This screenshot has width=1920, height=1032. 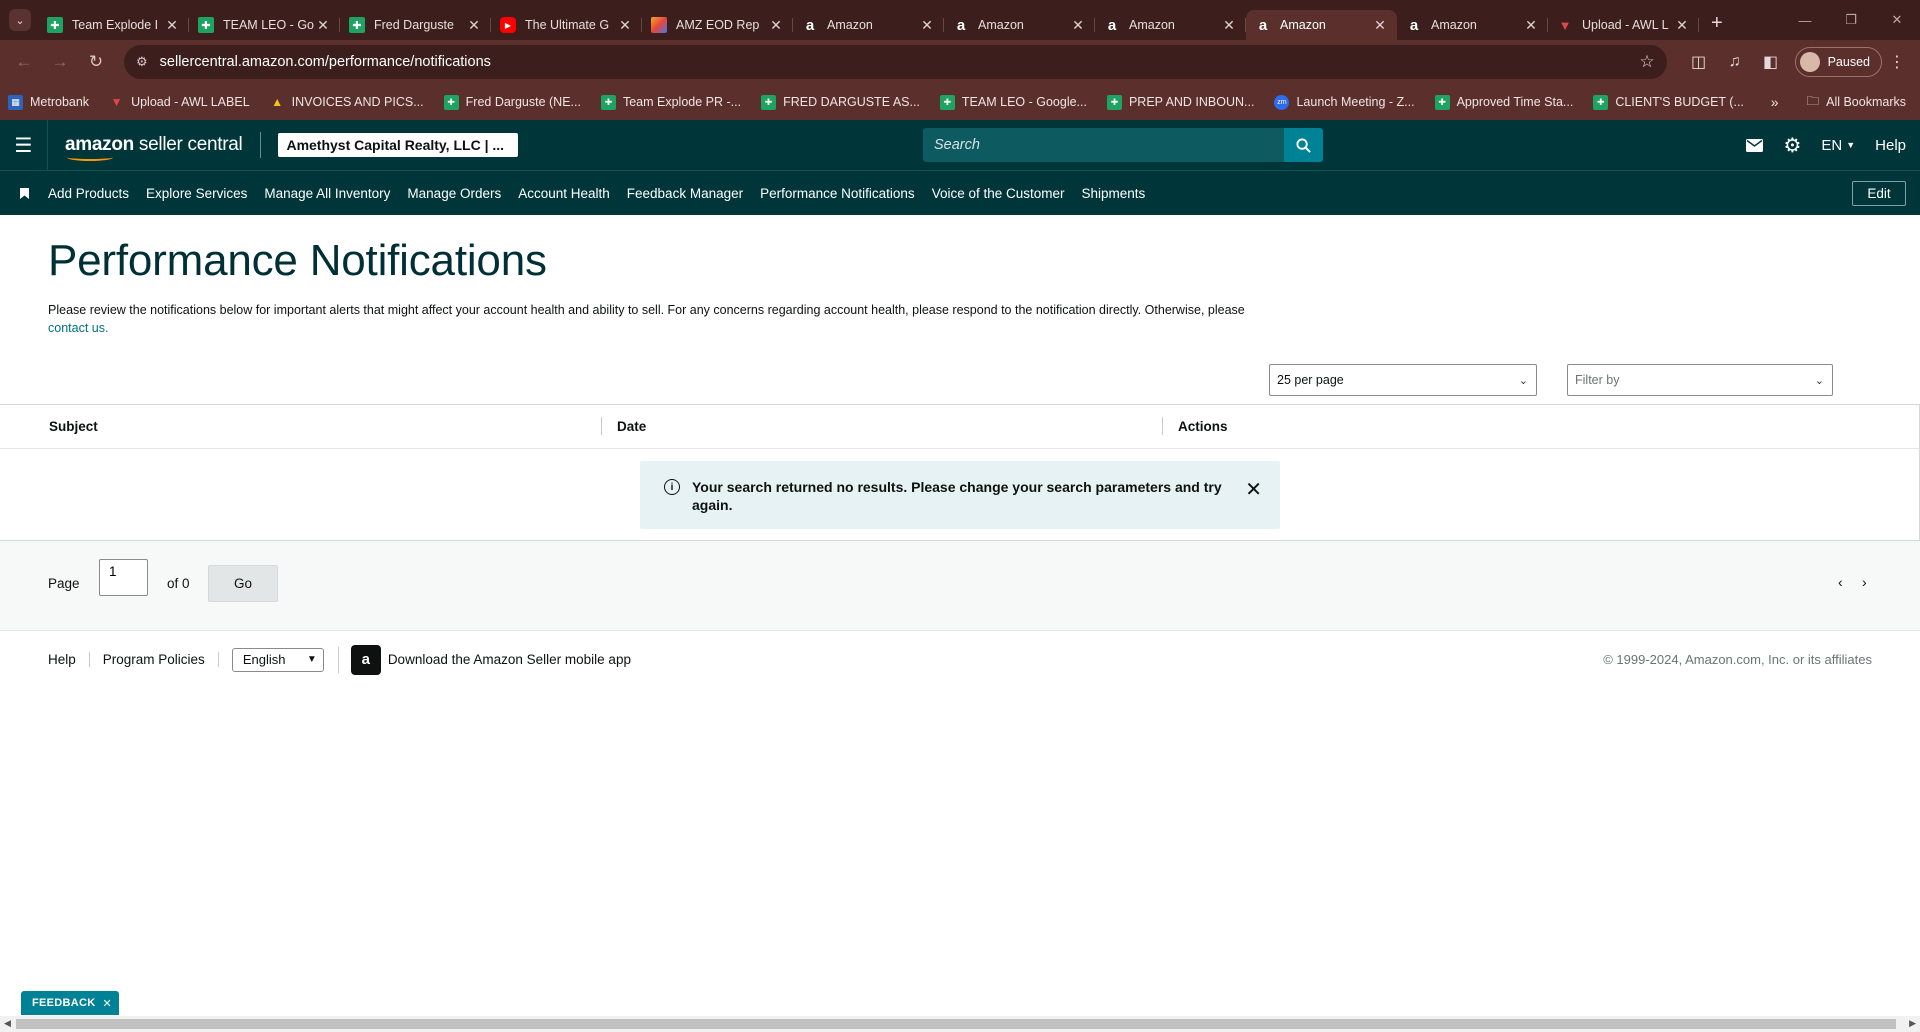 I want to click on search-button, so click(x=1303, y=145).